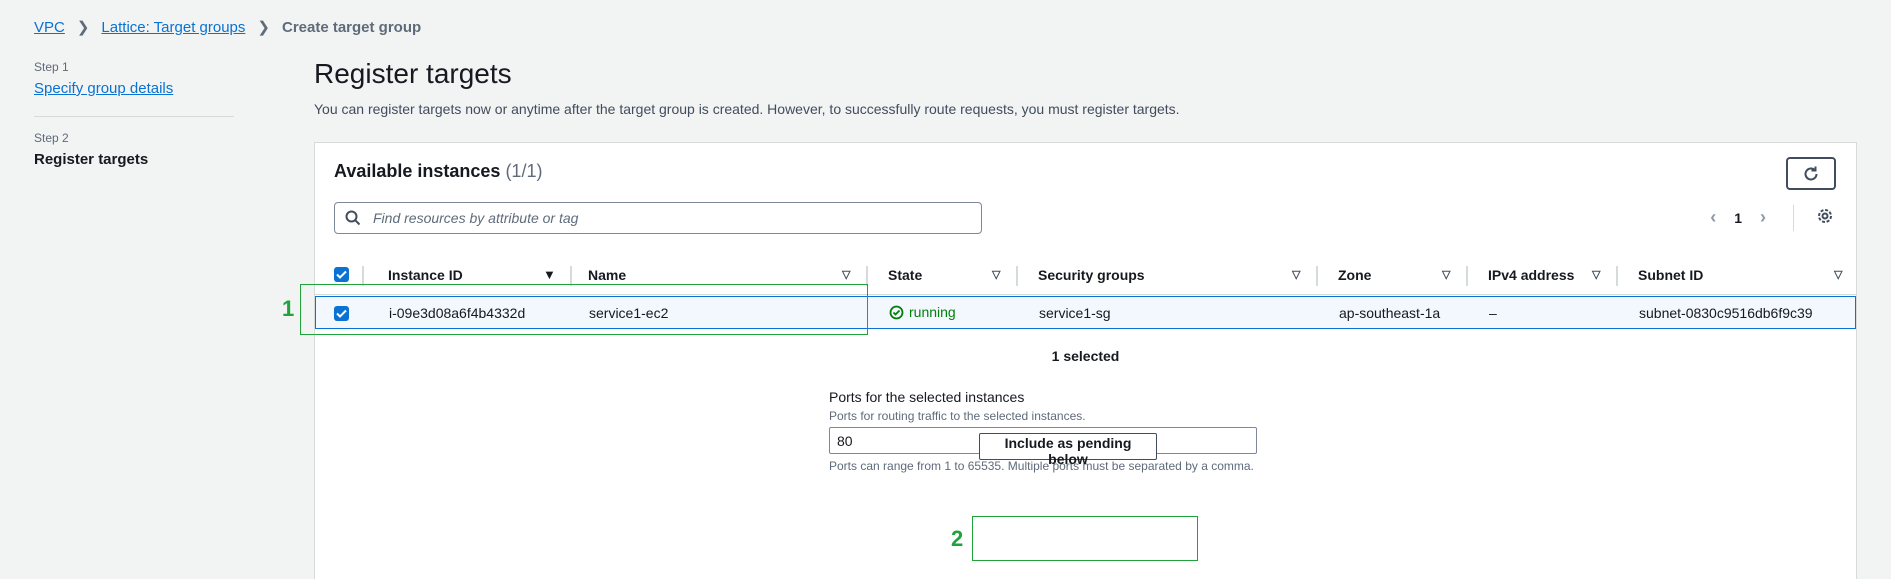 This screenshot has width=1891, height=579. I want to click on cell-subnet-id: subnet-0830c9516db6f9c39, so click(1726, 313).